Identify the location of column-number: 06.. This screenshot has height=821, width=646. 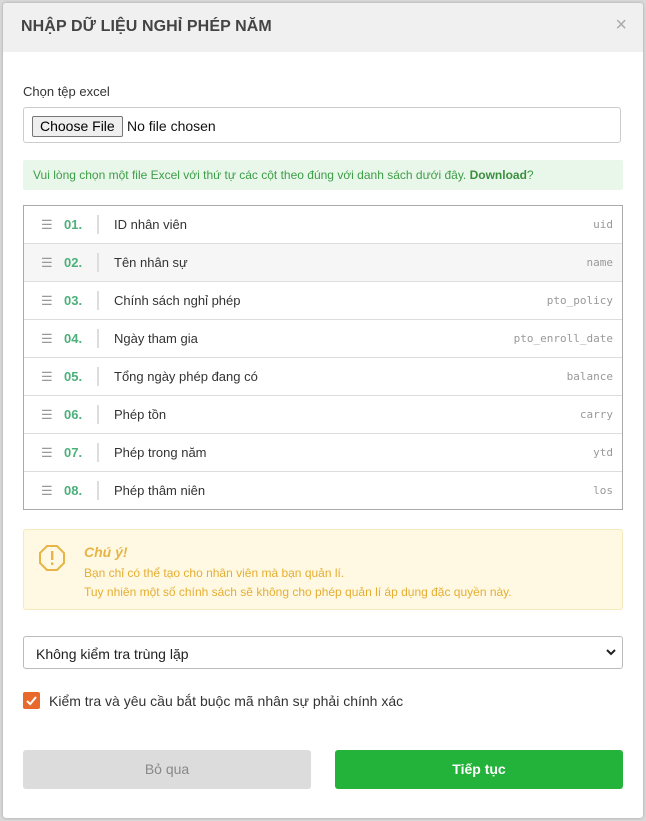
(73, 414).